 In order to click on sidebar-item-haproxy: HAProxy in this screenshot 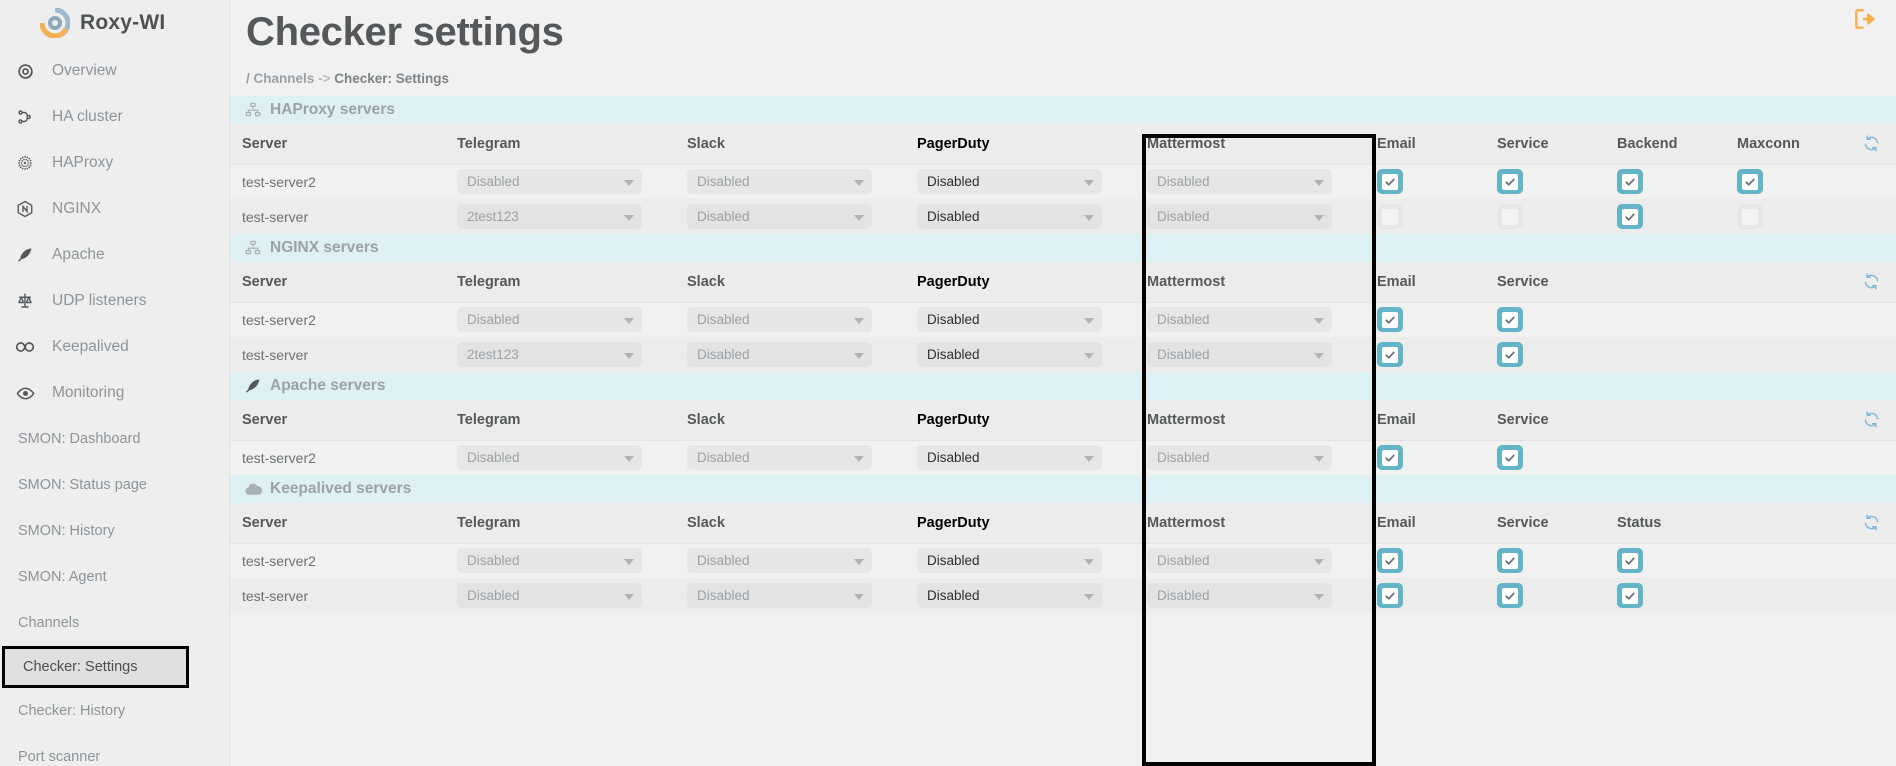, I will do `click(114, 163)`.